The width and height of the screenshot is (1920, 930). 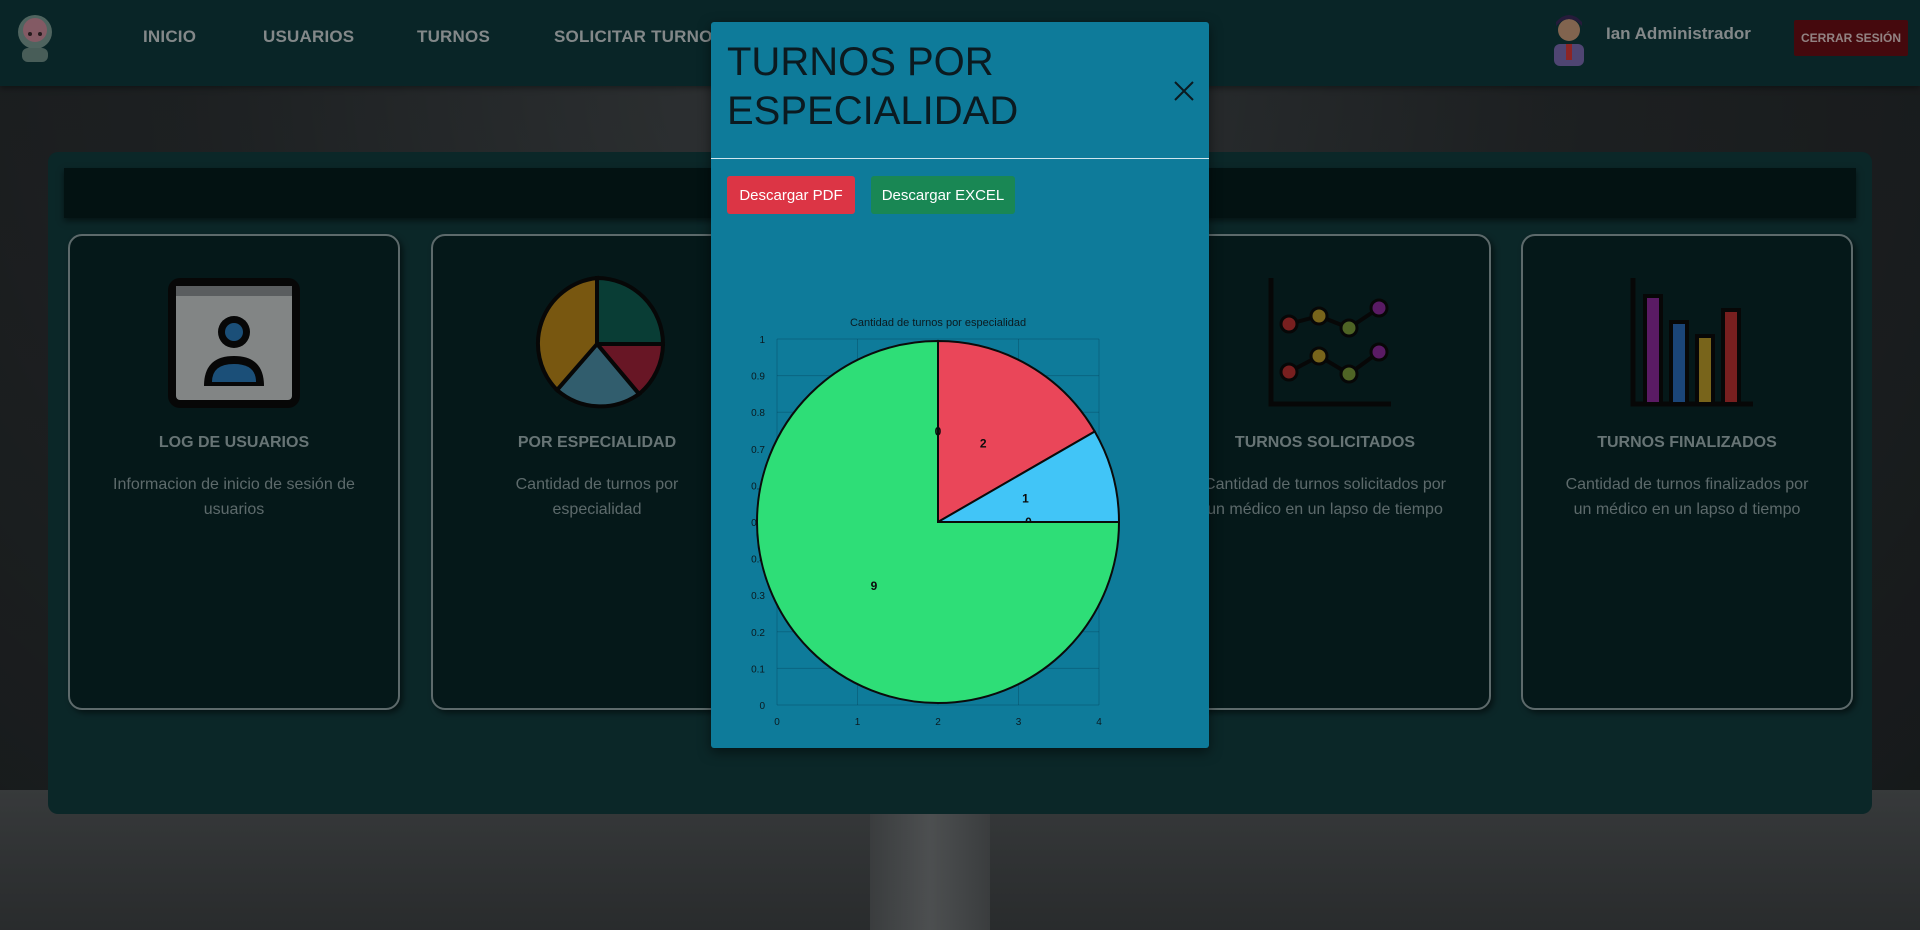 I want to click on slice-value-label: 0, so click(x=938, y=432).